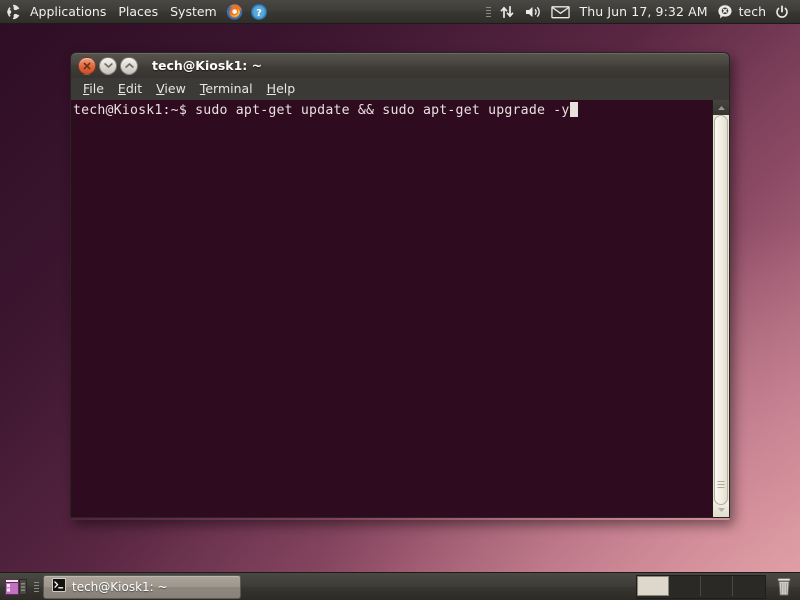  Describe the element at coordinates (175, 88) in the screenshot. I see `menu-view-rest: iew` at that location.